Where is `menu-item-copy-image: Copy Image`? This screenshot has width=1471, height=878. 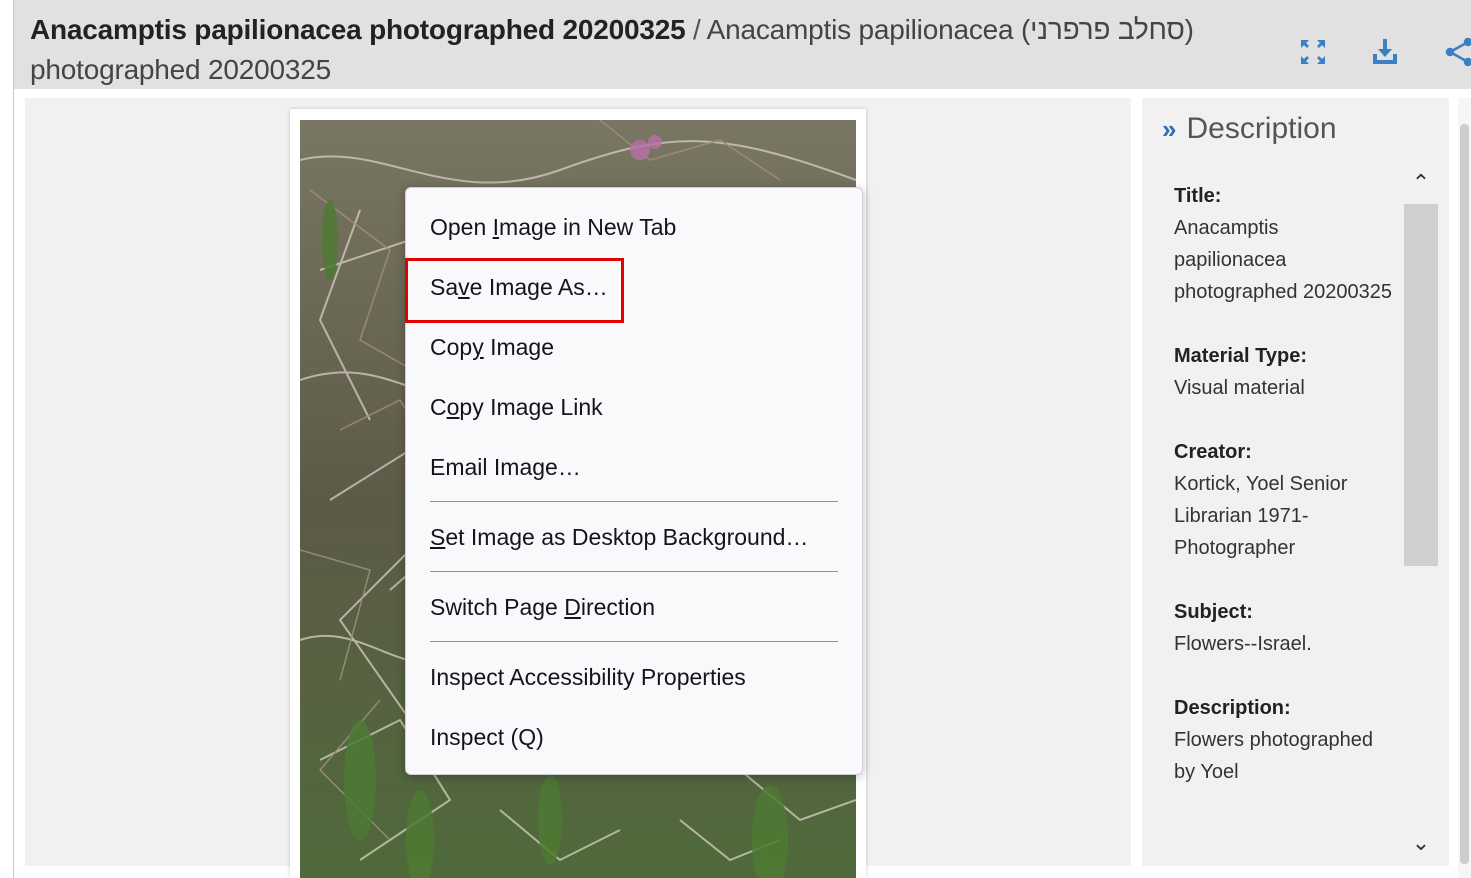
menu-item-copy-image: Copy Image is located at coordinates (492, 347).